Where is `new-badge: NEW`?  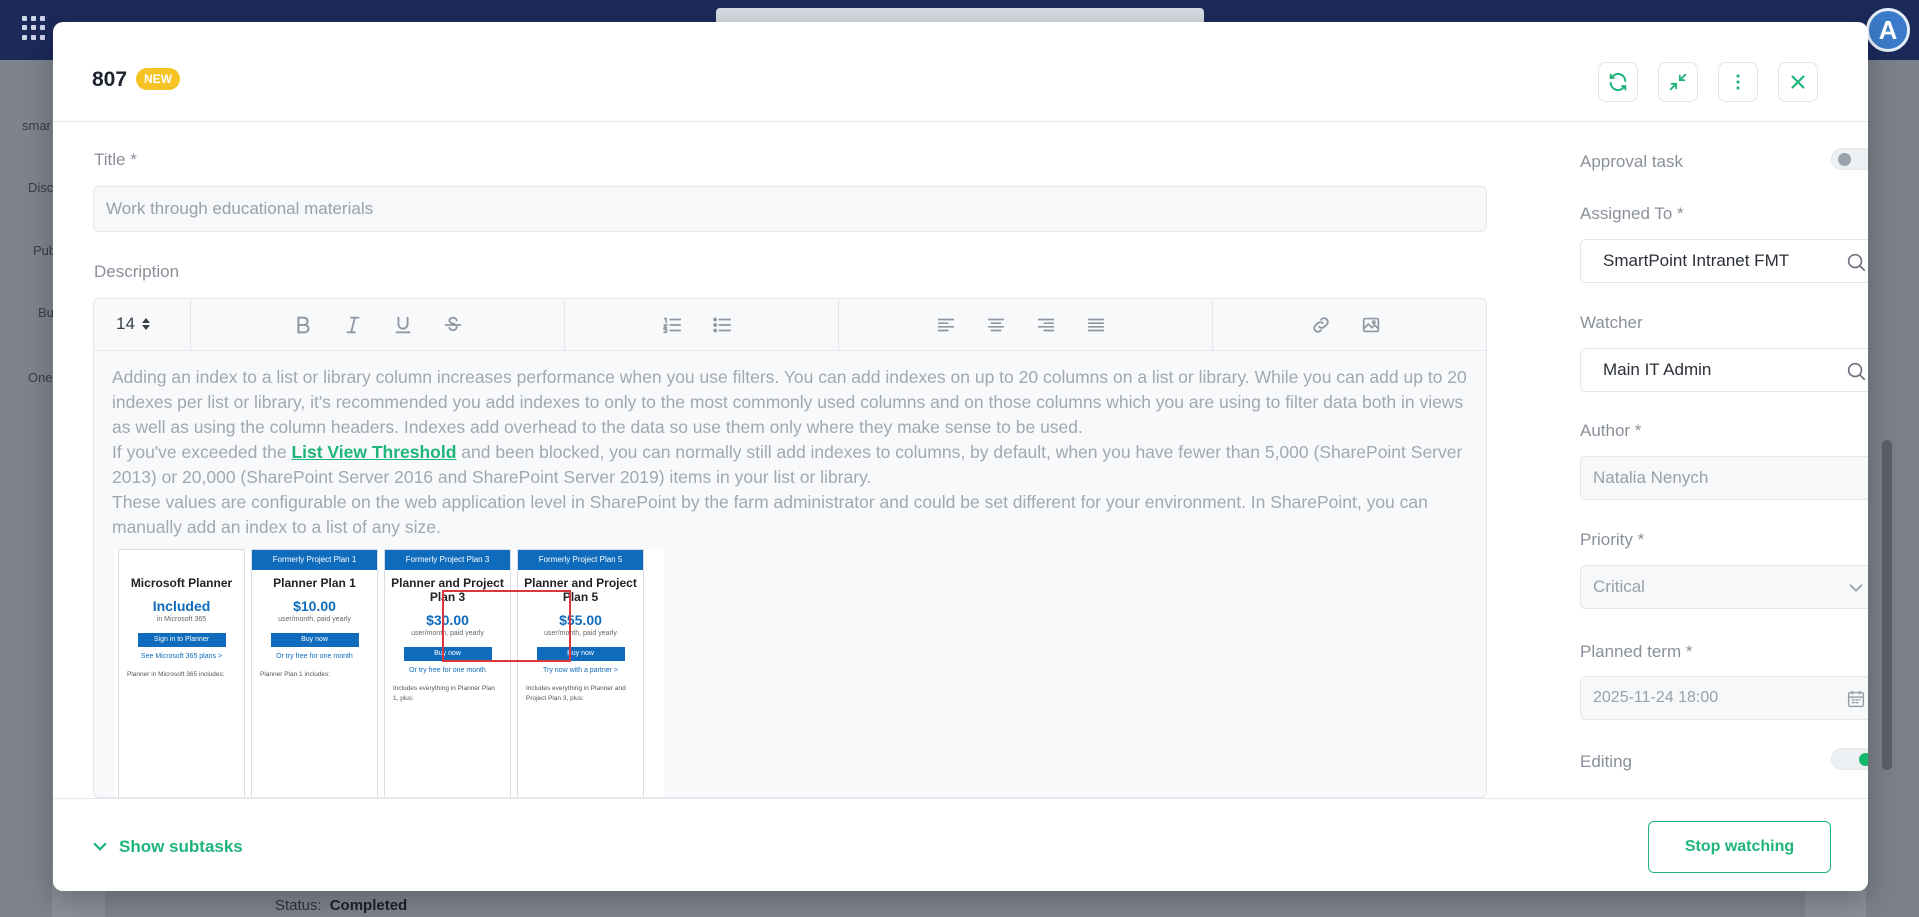
new-badge: NEW is located at coordinates (158, 79).